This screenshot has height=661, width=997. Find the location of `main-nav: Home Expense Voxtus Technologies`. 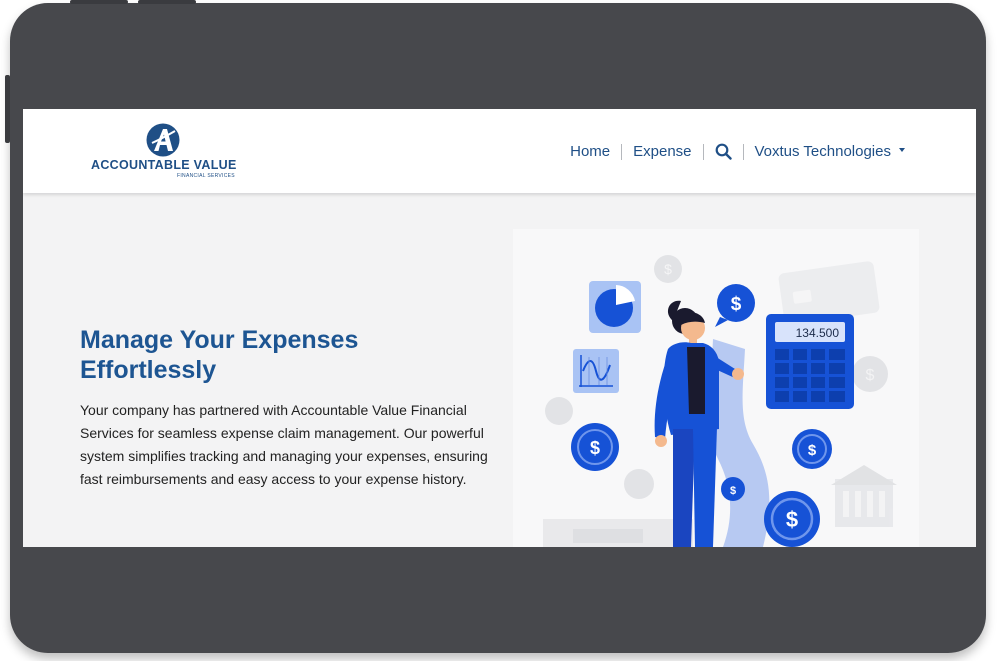

main-nav: Home Expense Voxtus Technologies is located at coordinates (737, 151).